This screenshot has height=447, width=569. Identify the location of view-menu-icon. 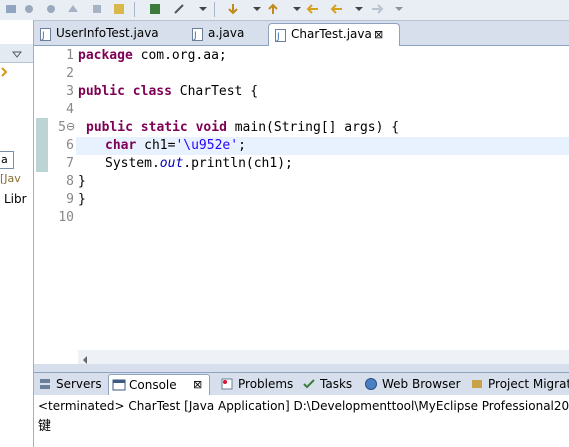
(17, 55).